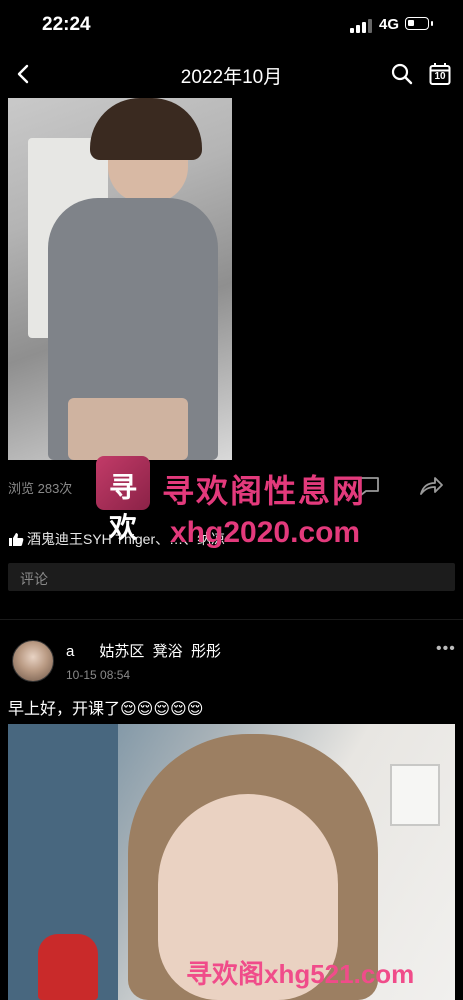  I want to click on share-button, so click(431, 486).